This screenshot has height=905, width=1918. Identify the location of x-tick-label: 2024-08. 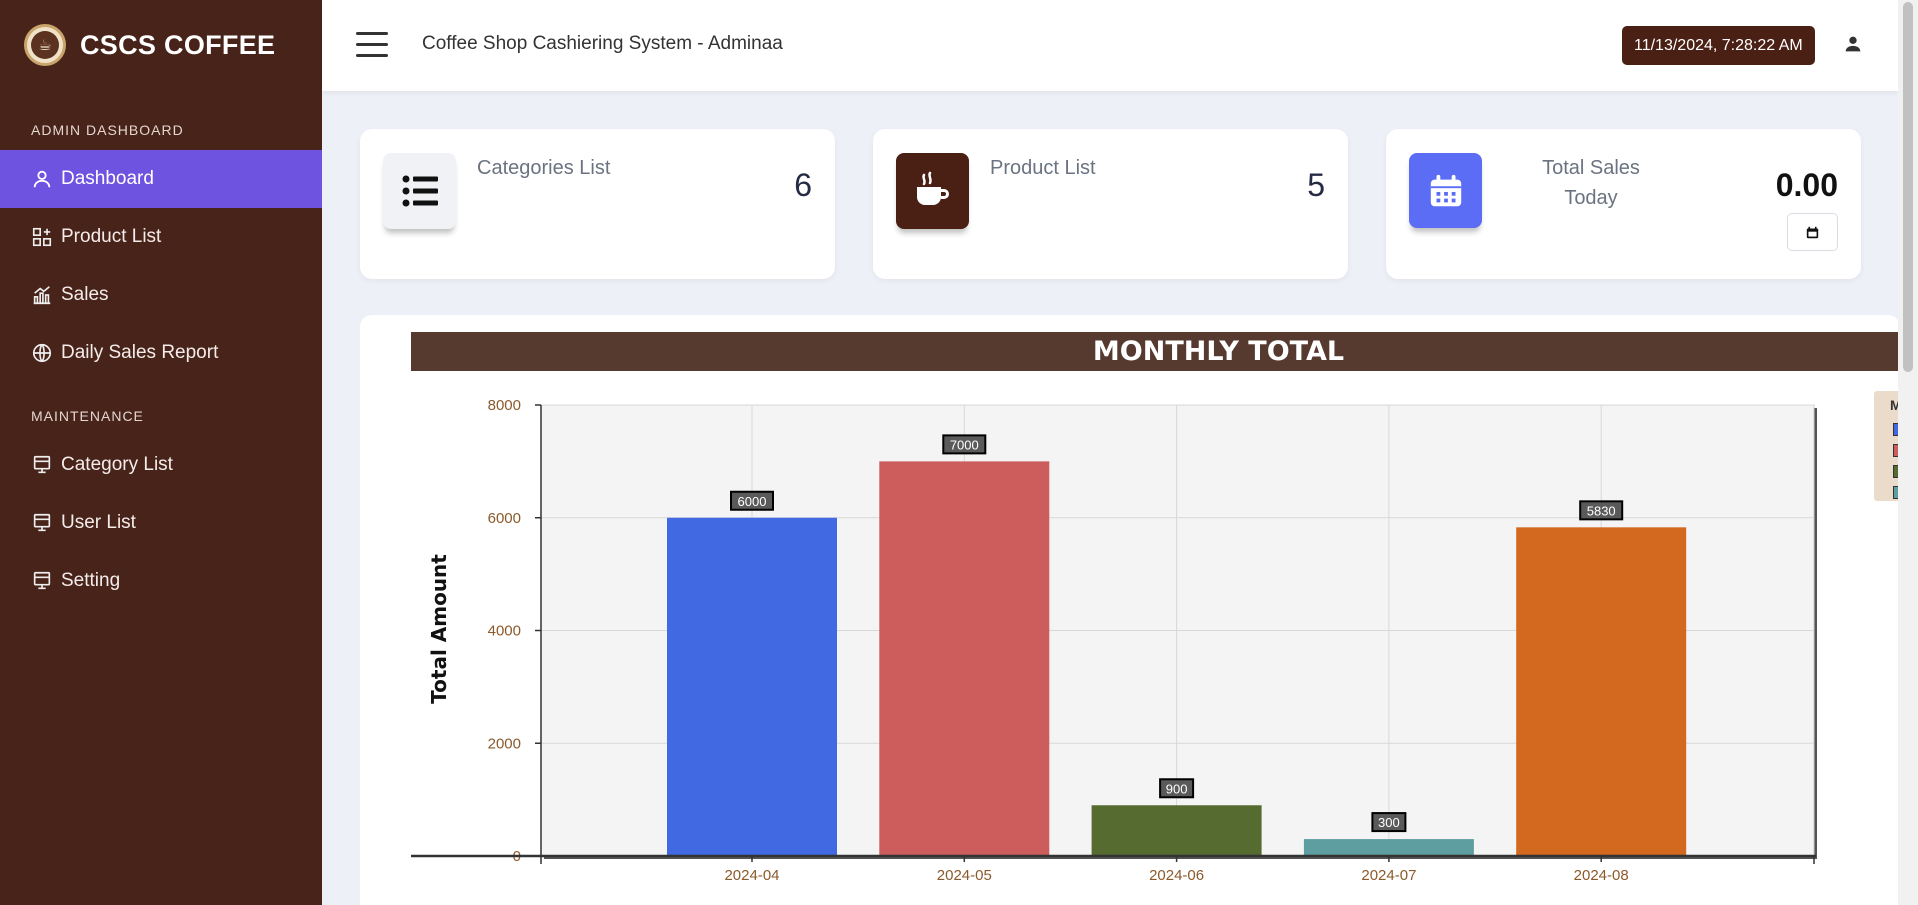
(1601, 875).